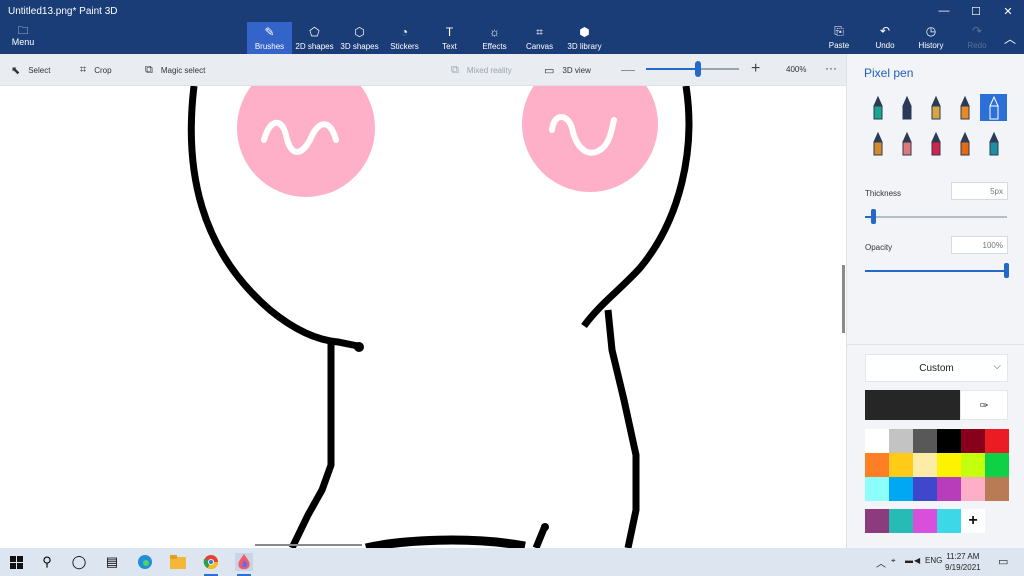 The height and width of the screenshot is (576, 1024). I want to click on color-mode-dropdown: Custom ⌵, so click(936, 368).